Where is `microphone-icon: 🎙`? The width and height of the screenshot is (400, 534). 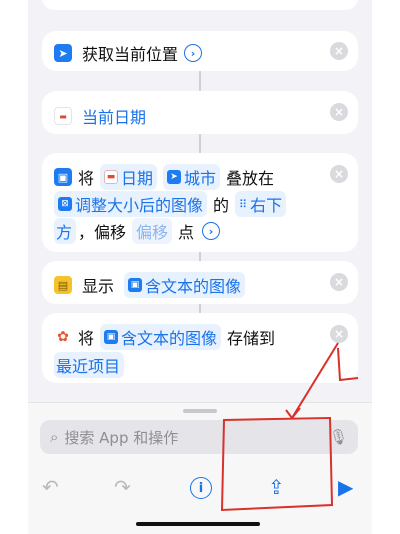 microphone-icon: 🎙 is located at coordinates (338, 437).